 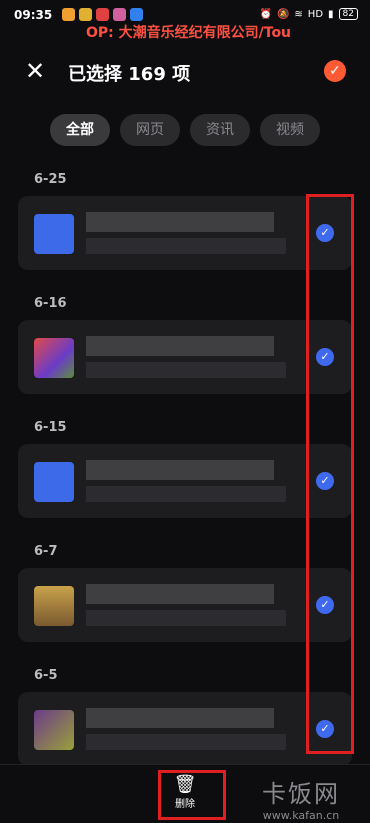 I want to click on watermark: 卡饭网 www.kafan.cn, so click(x=301, y=798).